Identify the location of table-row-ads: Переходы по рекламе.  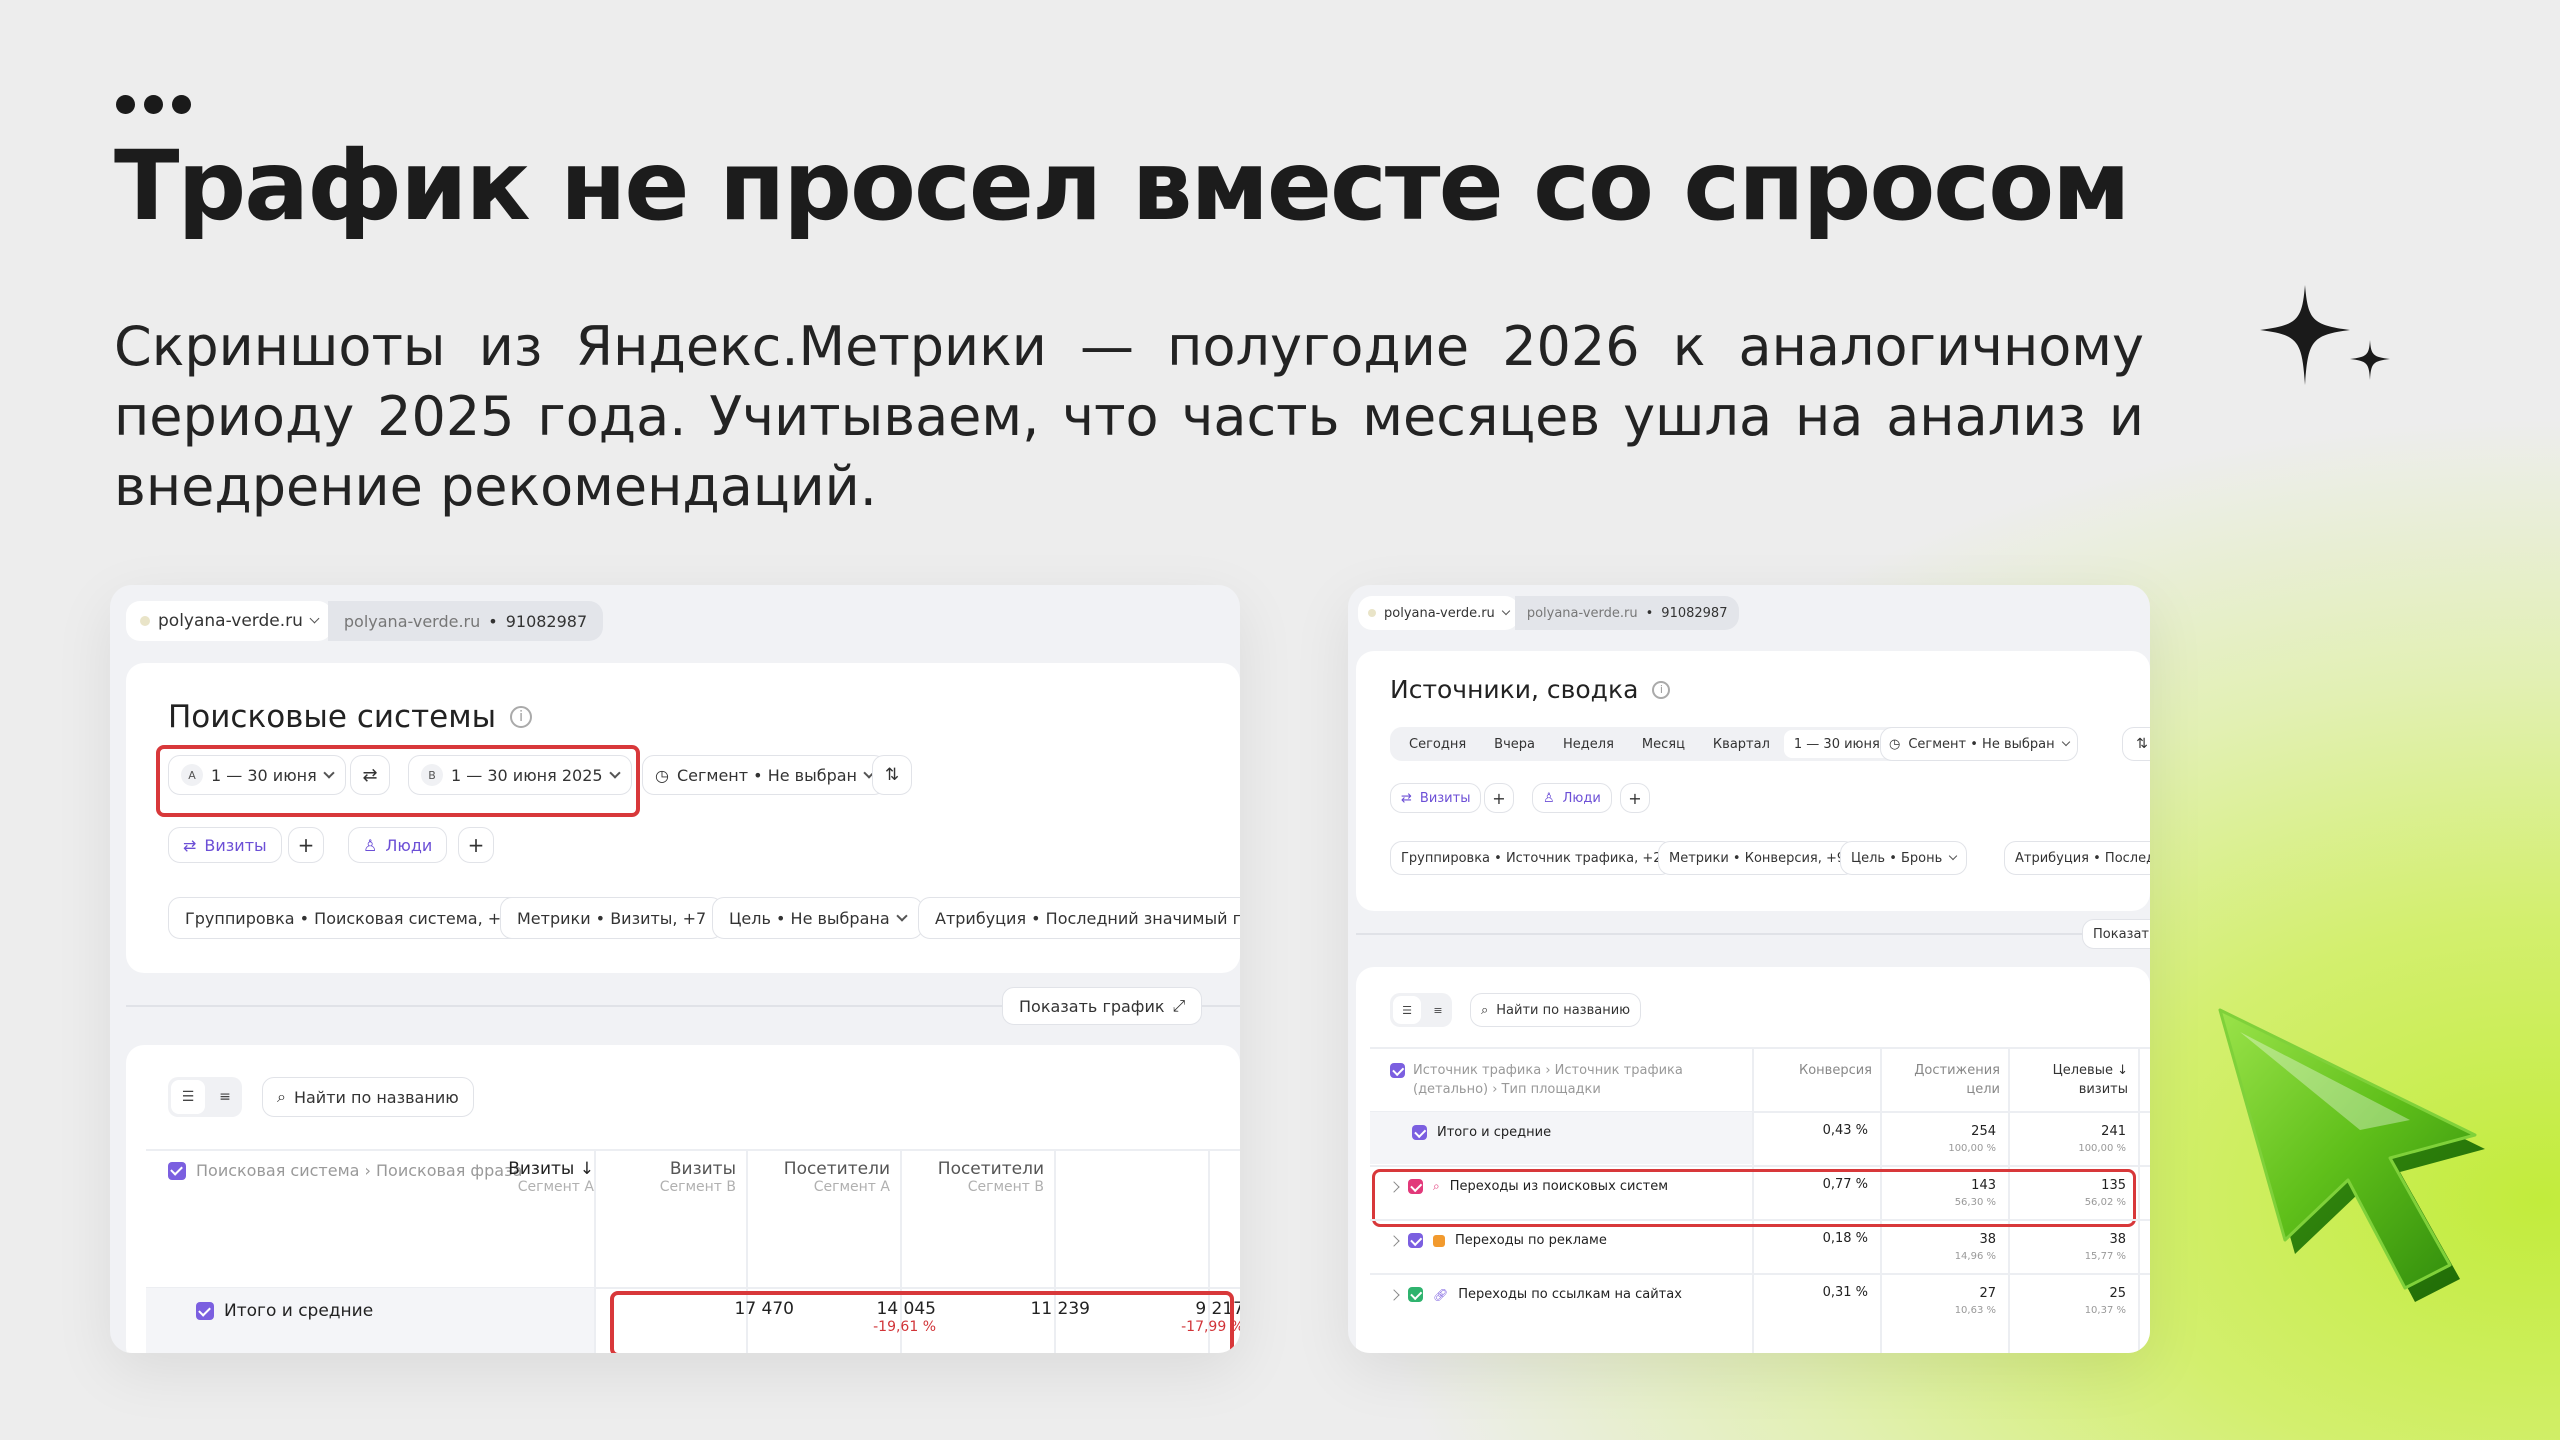
(1497, 1240).